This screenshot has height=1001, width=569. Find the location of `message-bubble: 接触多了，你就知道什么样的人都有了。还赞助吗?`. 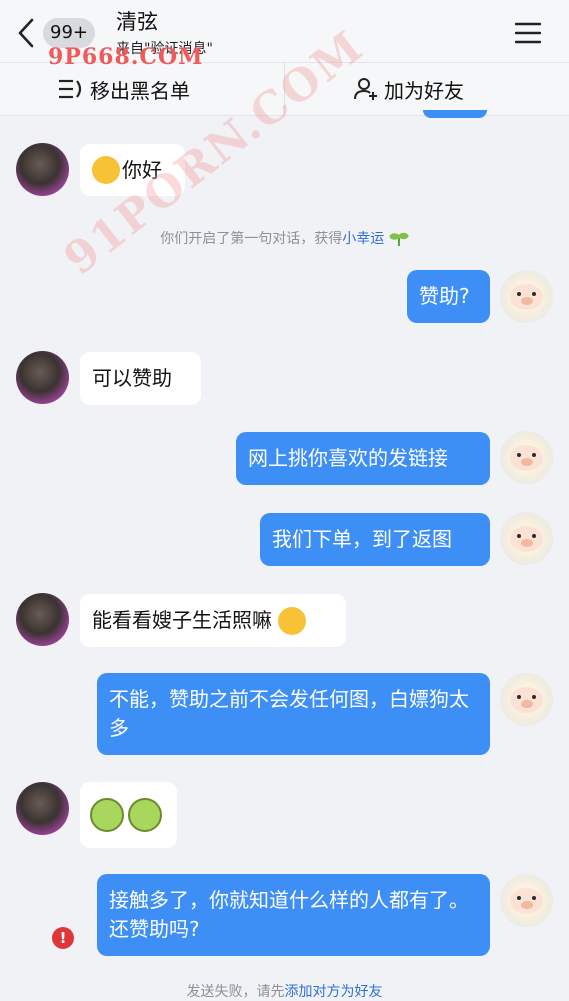

message-bubble: 接触多了，你就知道什么样的人都有了。还赞助吗? is located at coordinates (293, 915).